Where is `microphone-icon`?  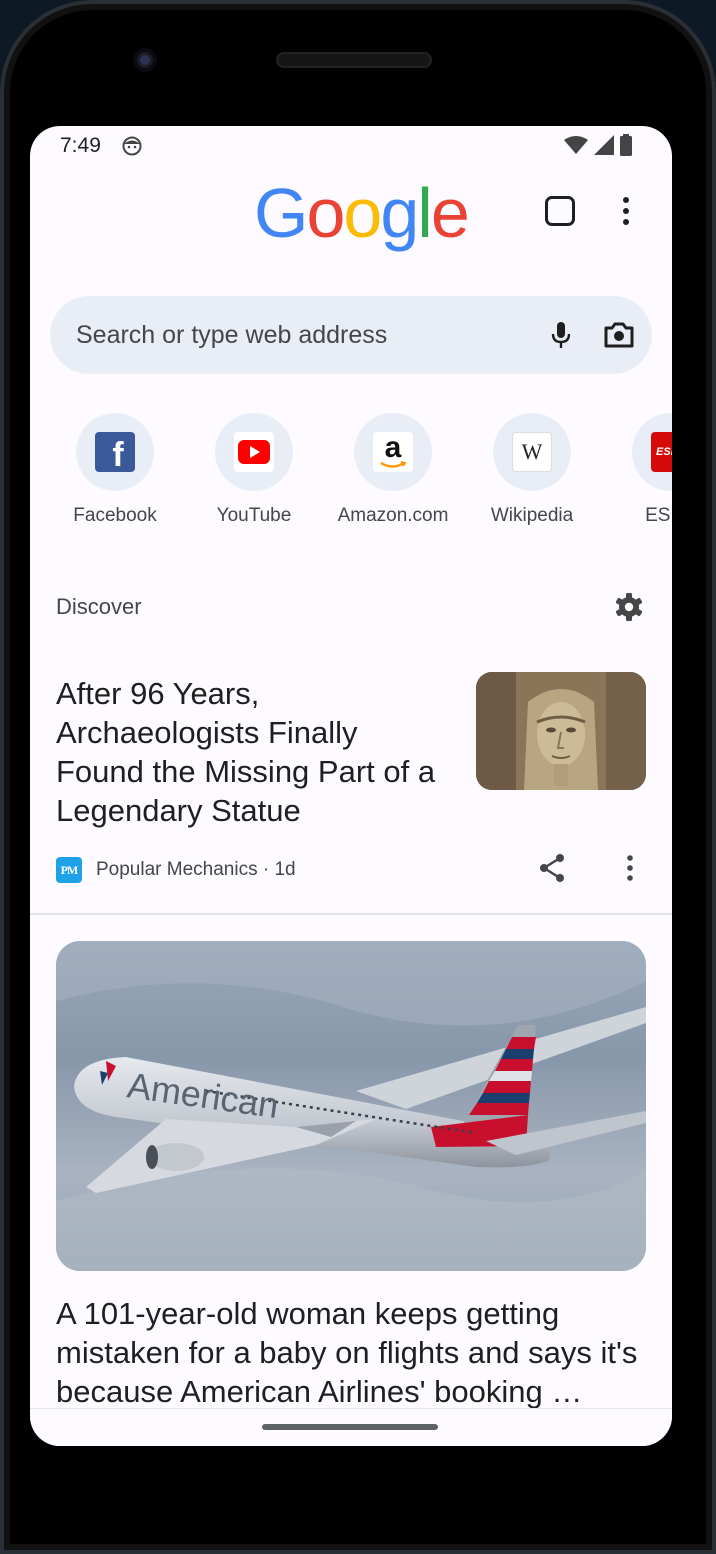 microphone-icon is located at coordinates (561, 335).